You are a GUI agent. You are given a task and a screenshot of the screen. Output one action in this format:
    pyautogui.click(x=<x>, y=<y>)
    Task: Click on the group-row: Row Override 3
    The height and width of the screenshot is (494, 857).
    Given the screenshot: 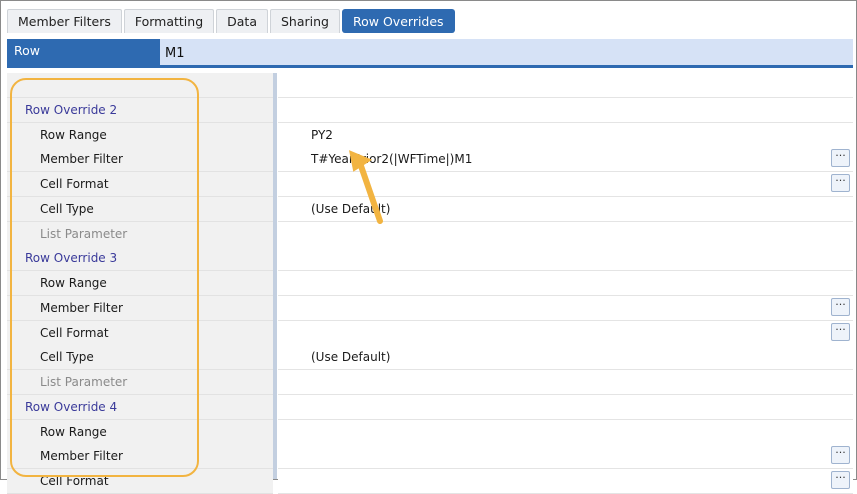 What is the action you would take?
    pyautogui.click(x=430, y=258)
    